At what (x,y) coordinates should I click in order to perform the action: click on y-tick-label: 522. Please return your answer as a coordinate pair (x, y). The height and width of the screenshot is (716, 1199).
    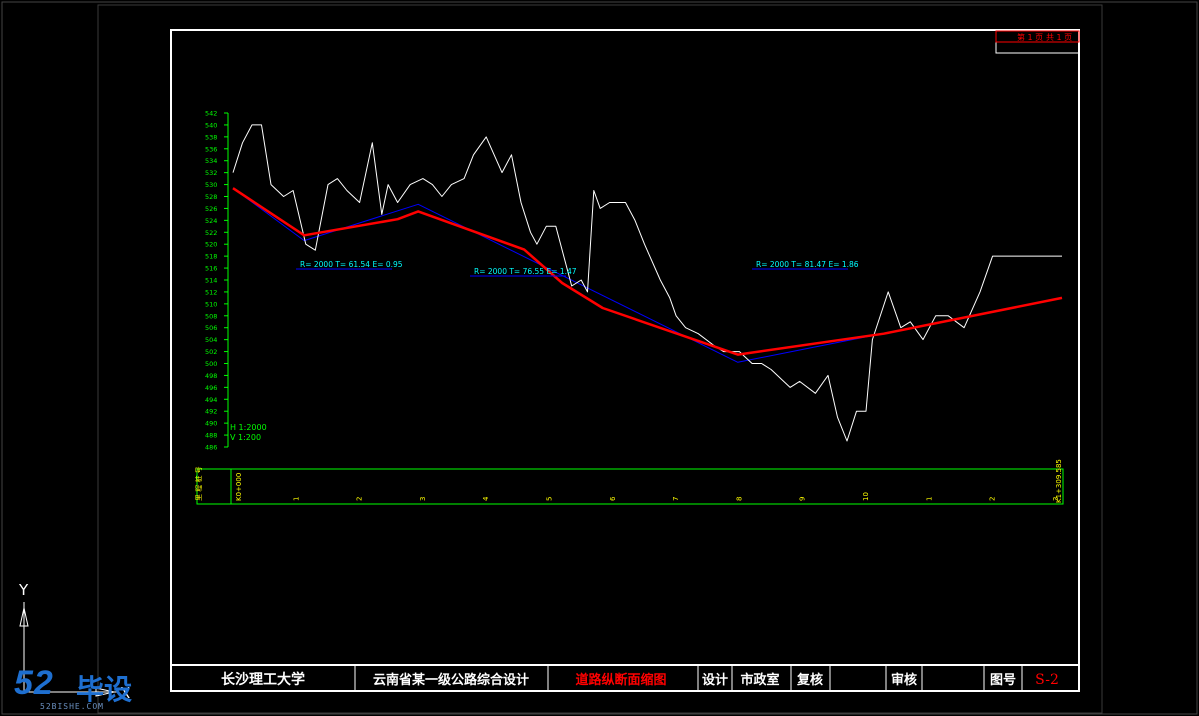
    Looking at the image, I should click on (211, 233).